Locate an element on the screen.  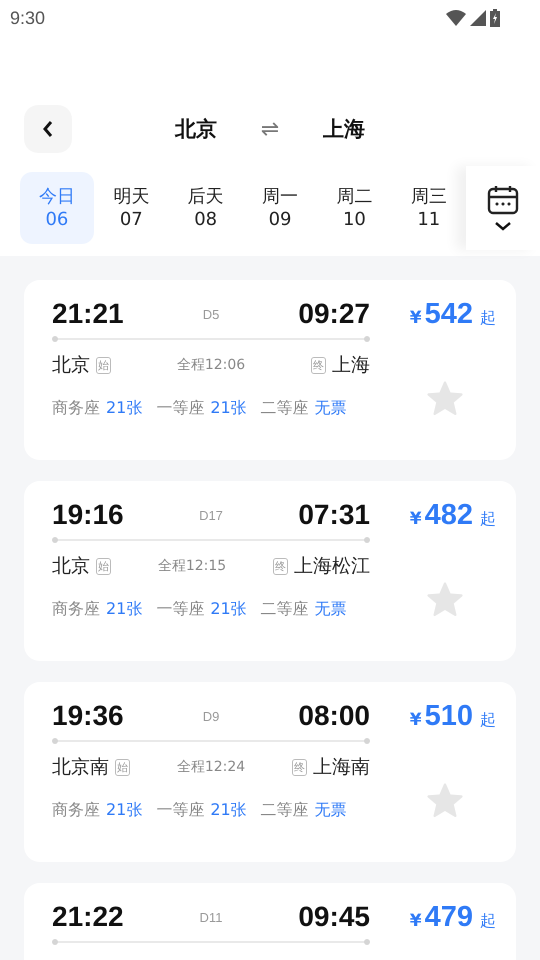
date-tab: 周一 09 is located at coordinates (280, 208).